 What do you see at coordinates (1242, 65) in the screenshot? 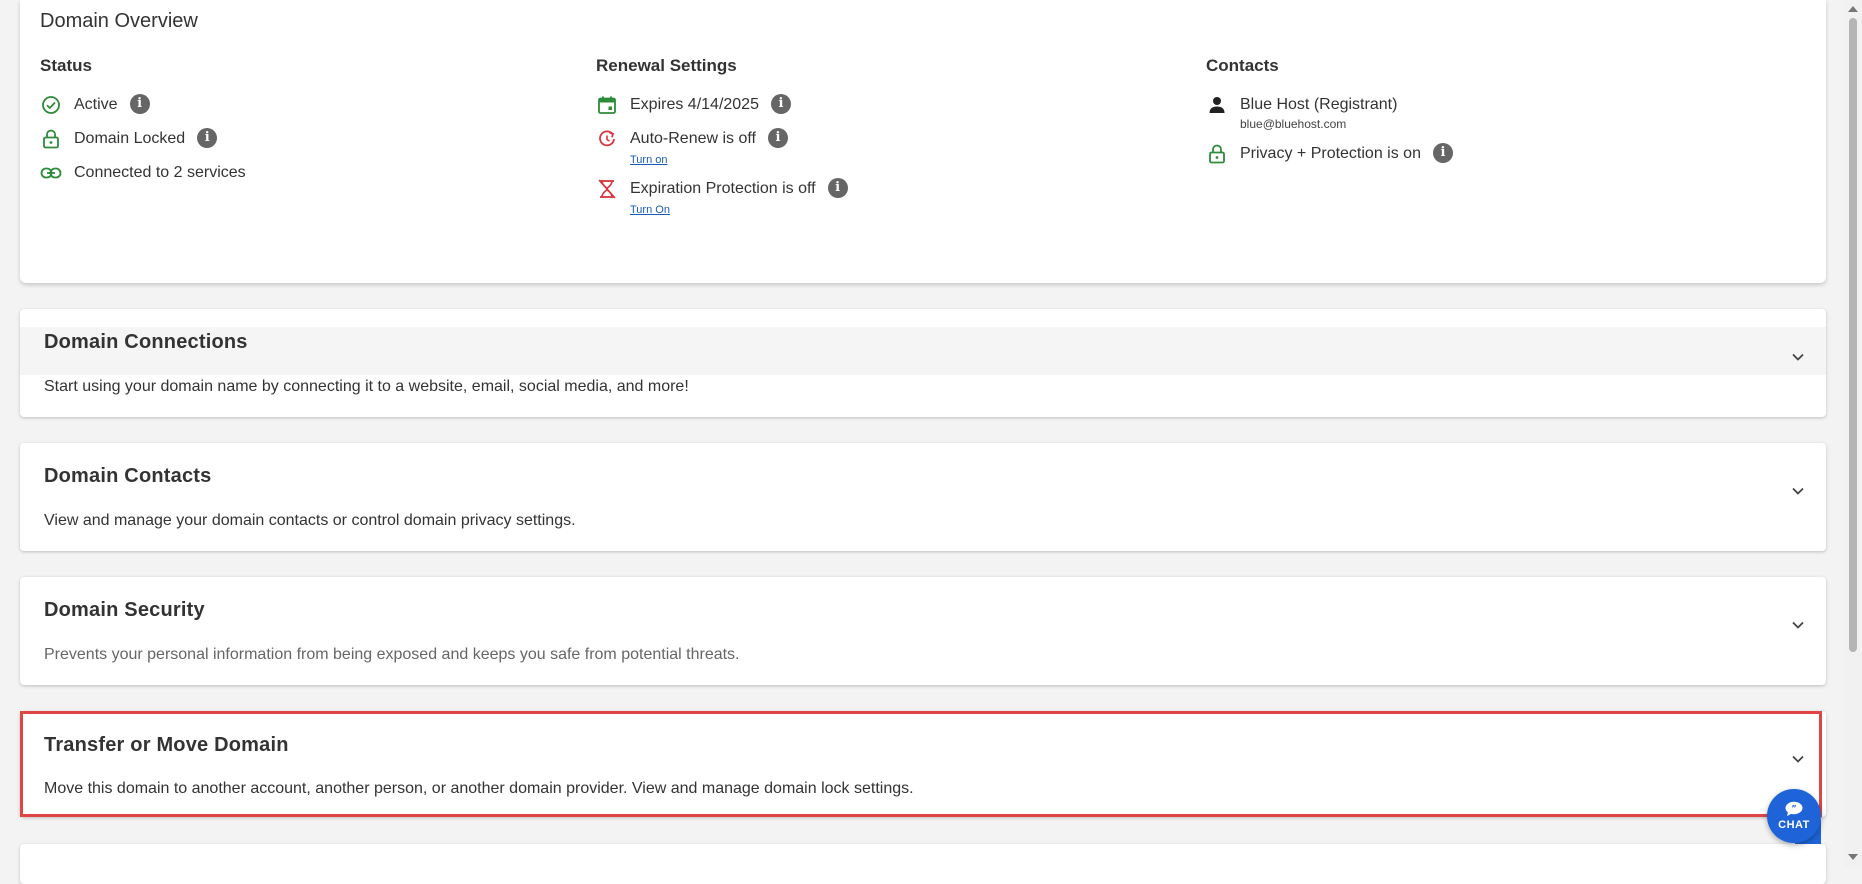
I see `contacts-title: Contacts` at bounding box center [1242, 65].